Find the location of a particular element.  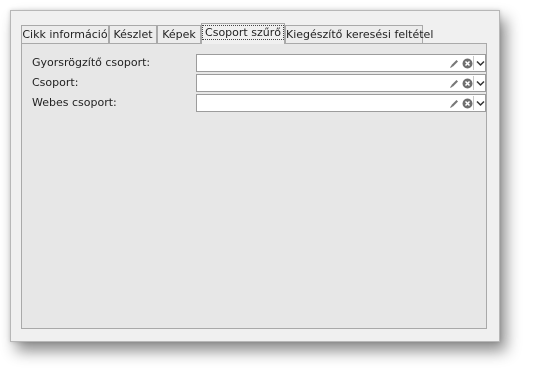

field-label: Gyorsrögzítő csoport: is located at coordinates (91, 62).